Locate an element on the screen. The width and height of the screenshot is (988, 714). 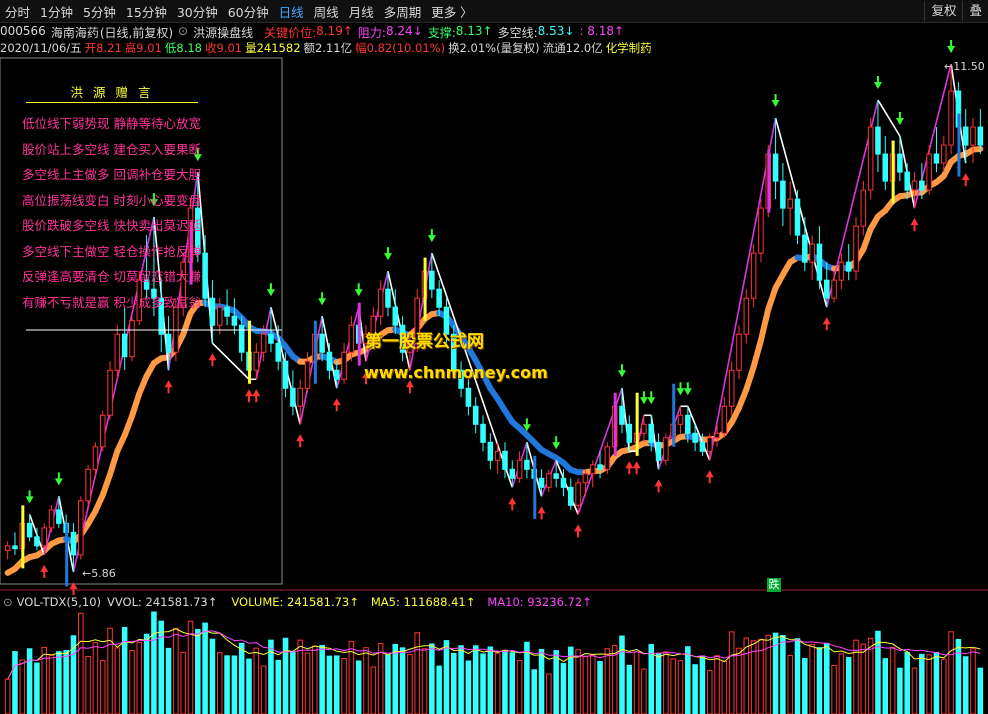
high-price-label: ←11.50 is located at coordinates (964, 66).